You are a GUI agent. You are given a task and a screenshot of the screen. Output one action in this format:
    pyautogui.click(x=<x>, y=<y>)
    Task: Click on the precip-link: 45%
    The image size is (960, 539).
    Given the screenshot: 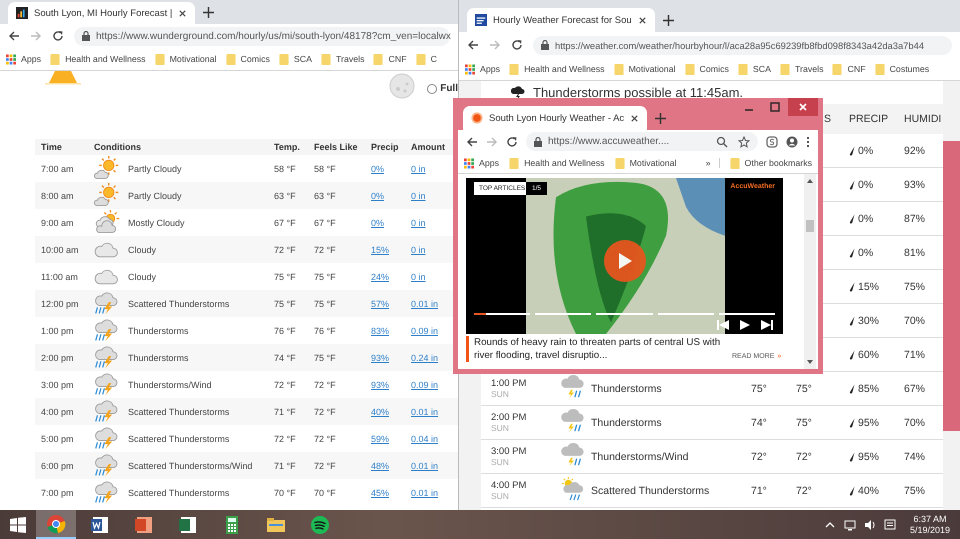 What is the action you would take?
    pyautogui.click(x=380, y=493)
    